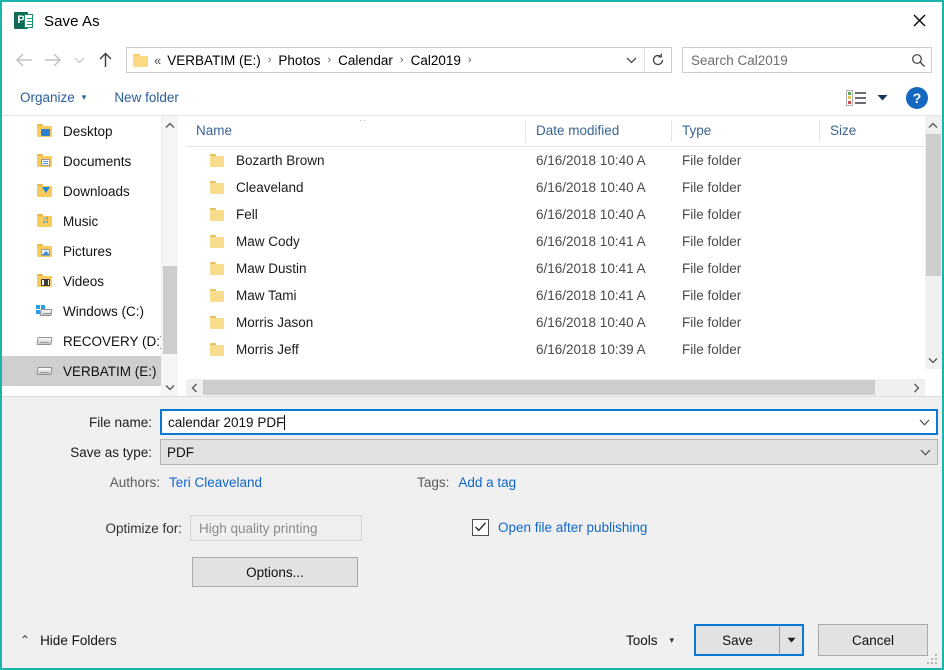 Image resolution: width=944 pixels, height=670 pixels. What do you see at coordinates (170, 387) in the screenshot?
I see `sidebar-scroll-down-button` at bounding box center [170, 387].